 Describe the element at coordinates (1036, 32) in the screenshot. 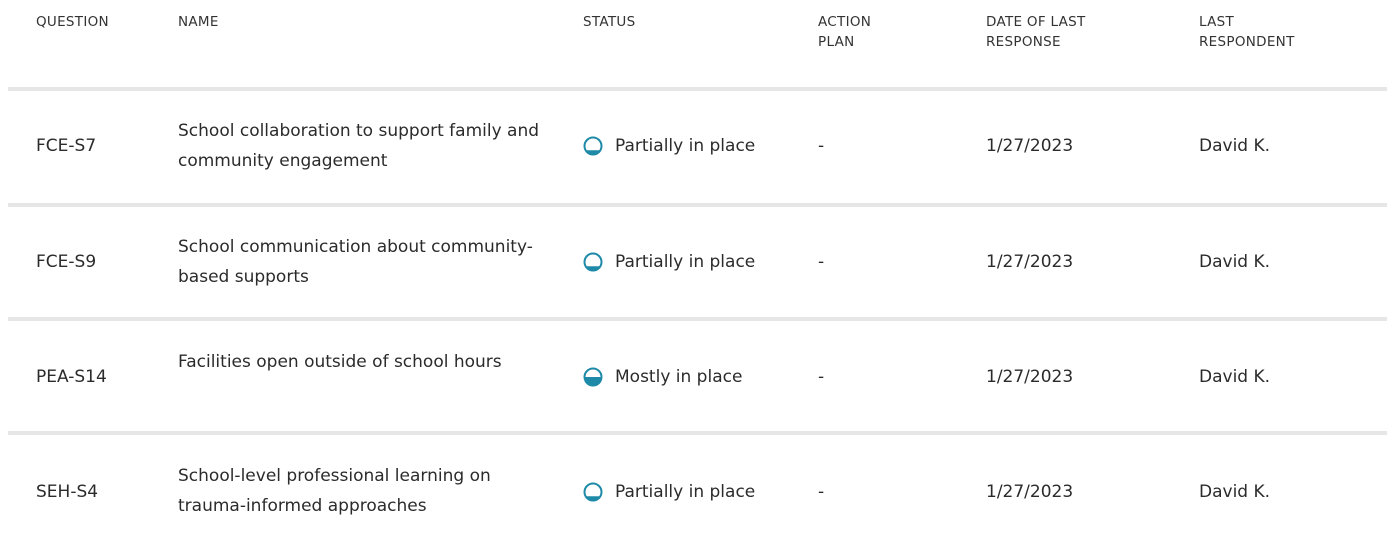

I see `column-header-date-of-last-response: DATE OF LAST RESPONSE` at that location.